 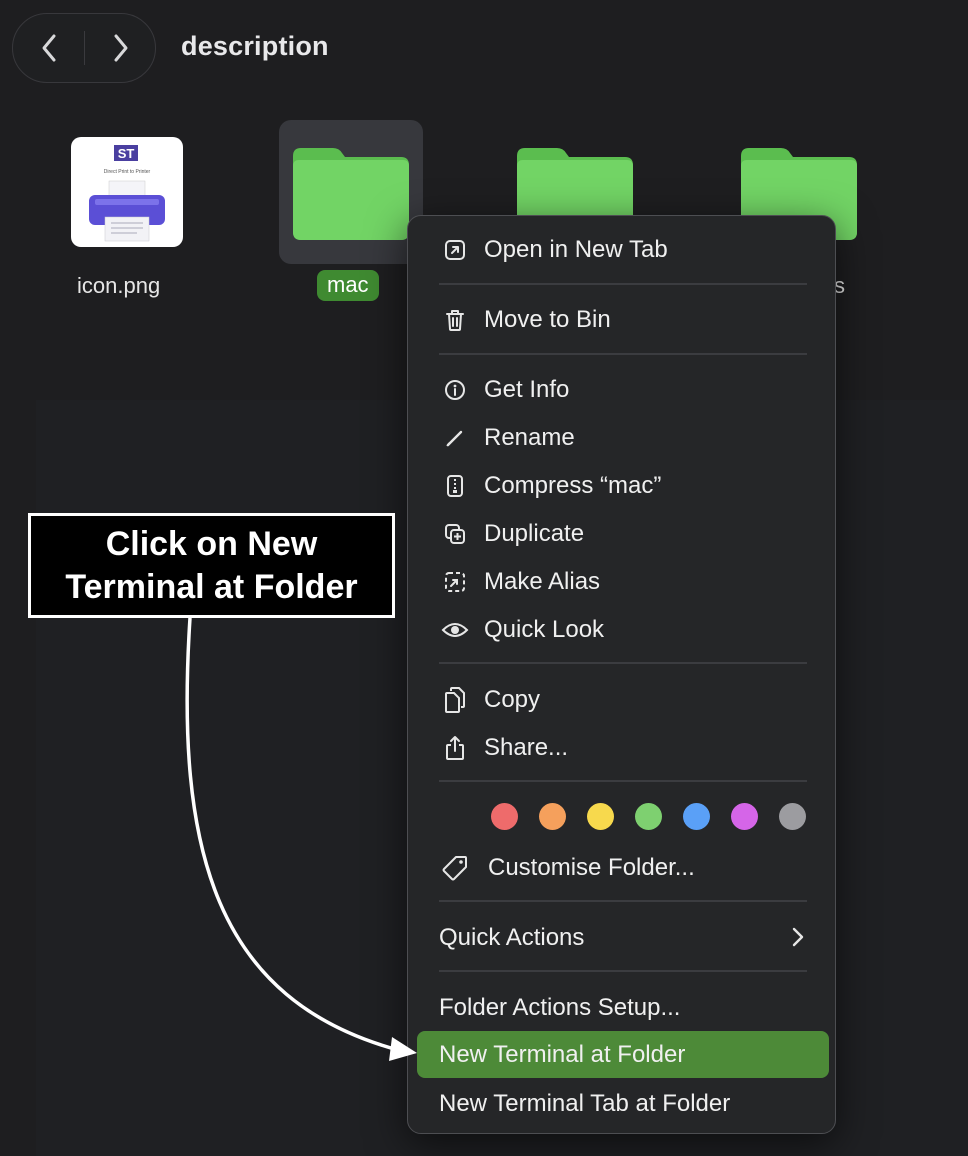 What do you see at coordinates (527, 389) in the screenshot?
I see `menu-item-label: Get Info` at bounding box center [527, 389].